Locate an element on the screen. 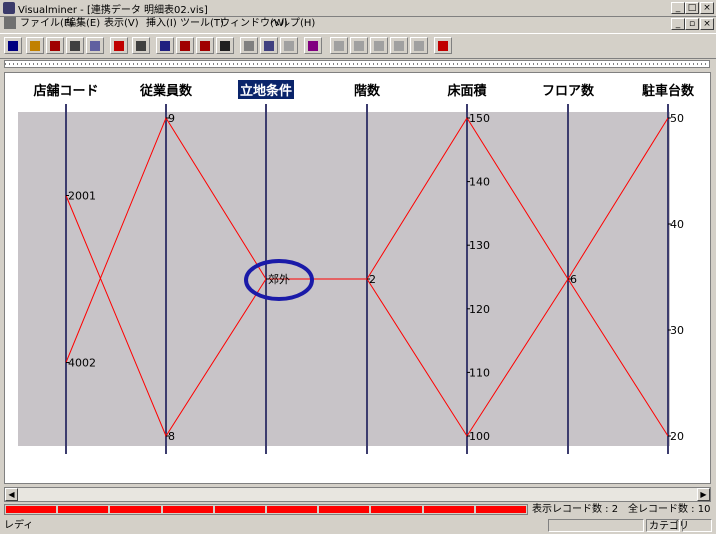  status-panel-empty is located at coordinates (596, 525).